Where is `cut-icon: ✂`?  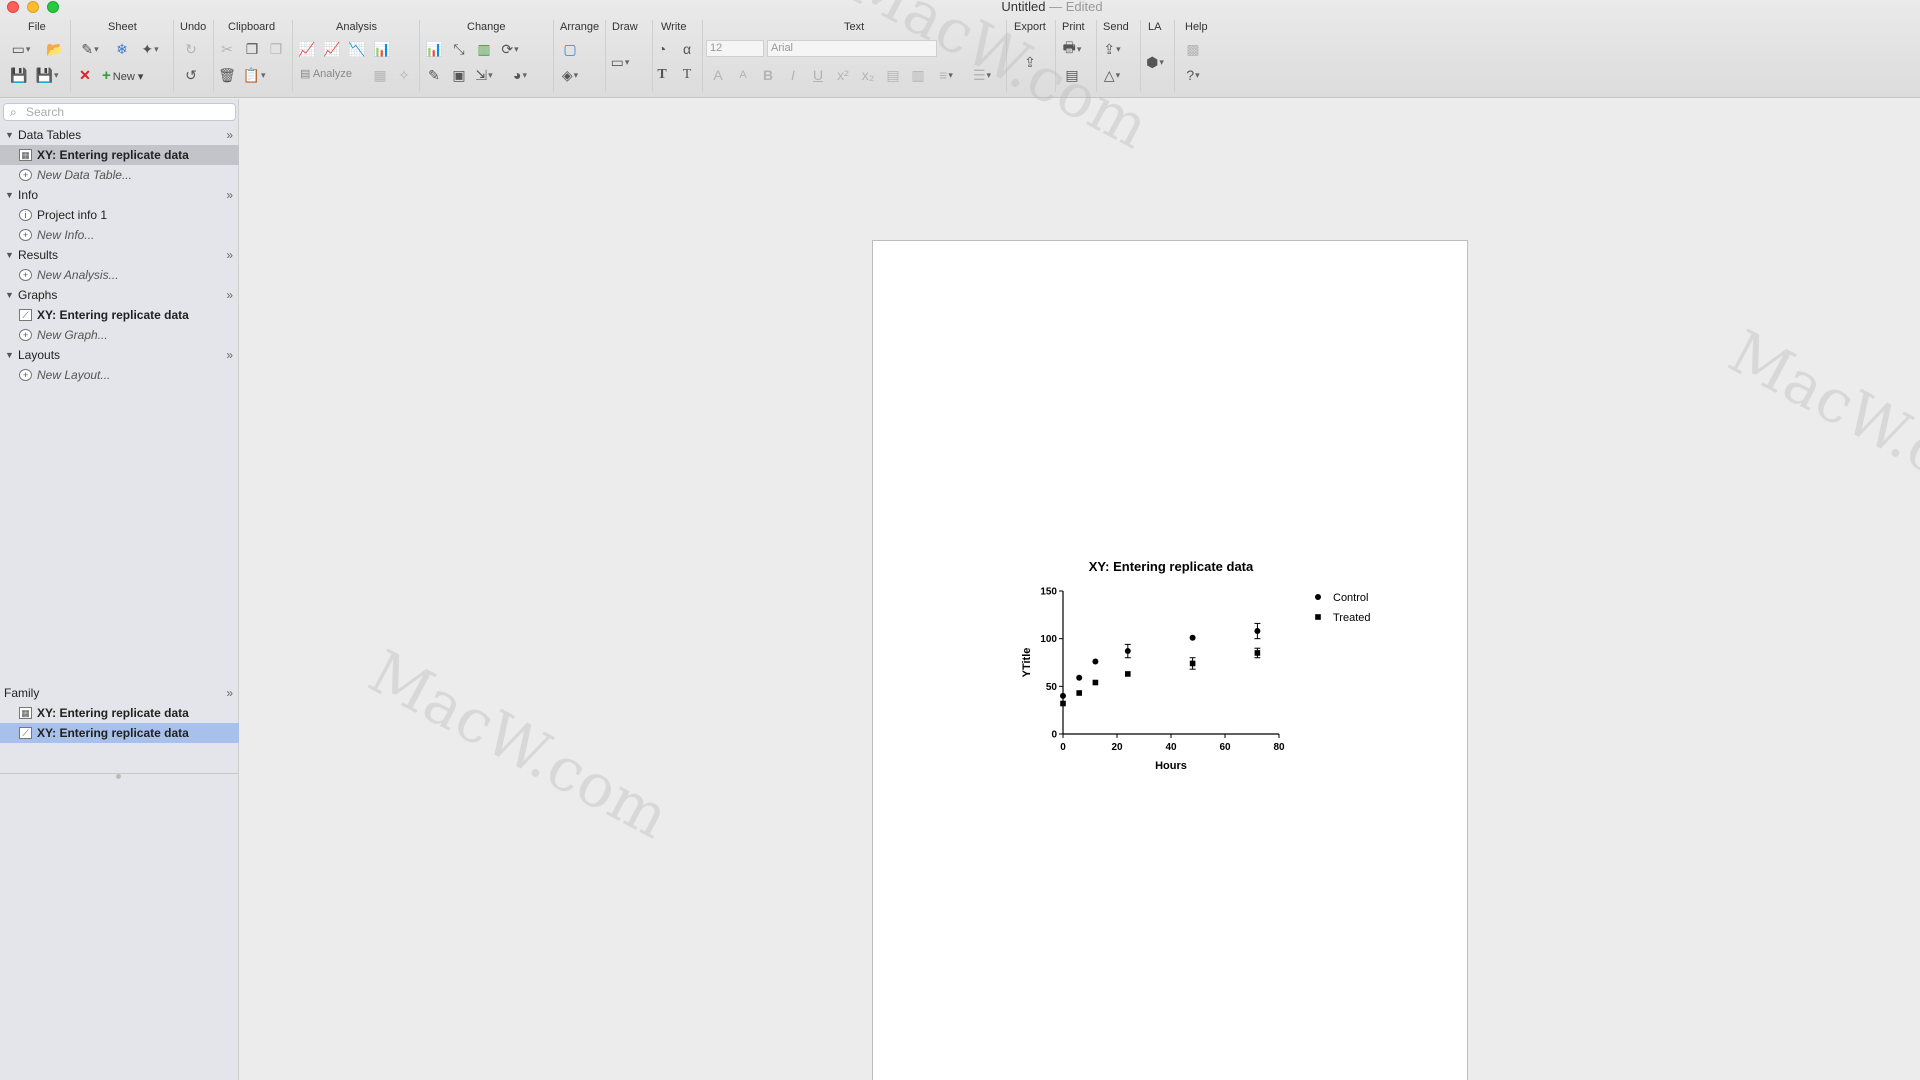
cut-icon: ✂ is located at coordinates (227, 49).